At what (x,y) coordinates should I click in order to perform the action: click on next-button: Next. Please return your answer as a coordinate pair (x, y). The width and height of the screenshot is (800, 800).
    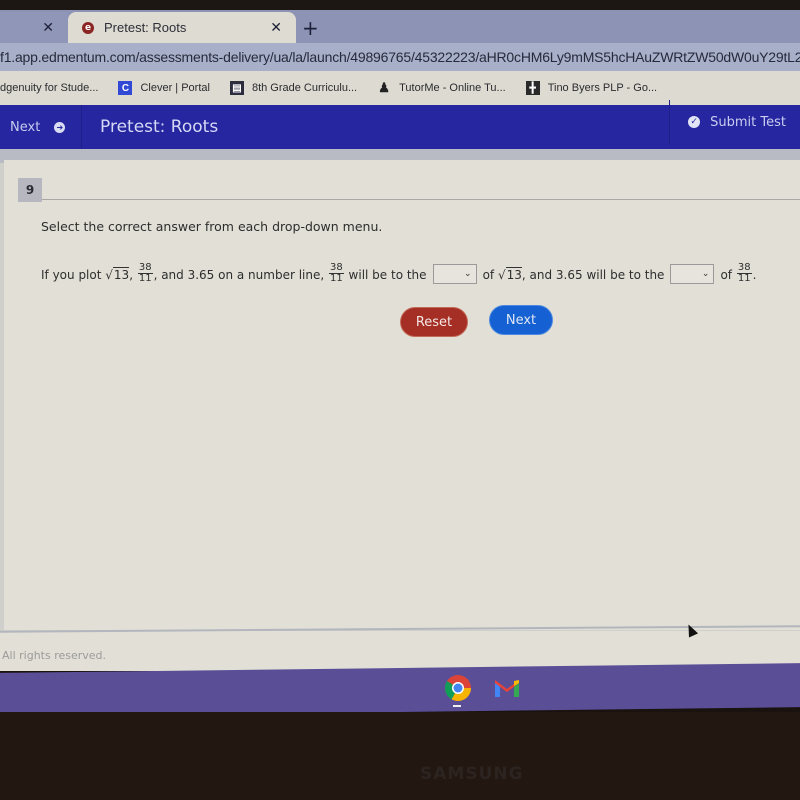
    Looking at the image, I should click on (521, 320).